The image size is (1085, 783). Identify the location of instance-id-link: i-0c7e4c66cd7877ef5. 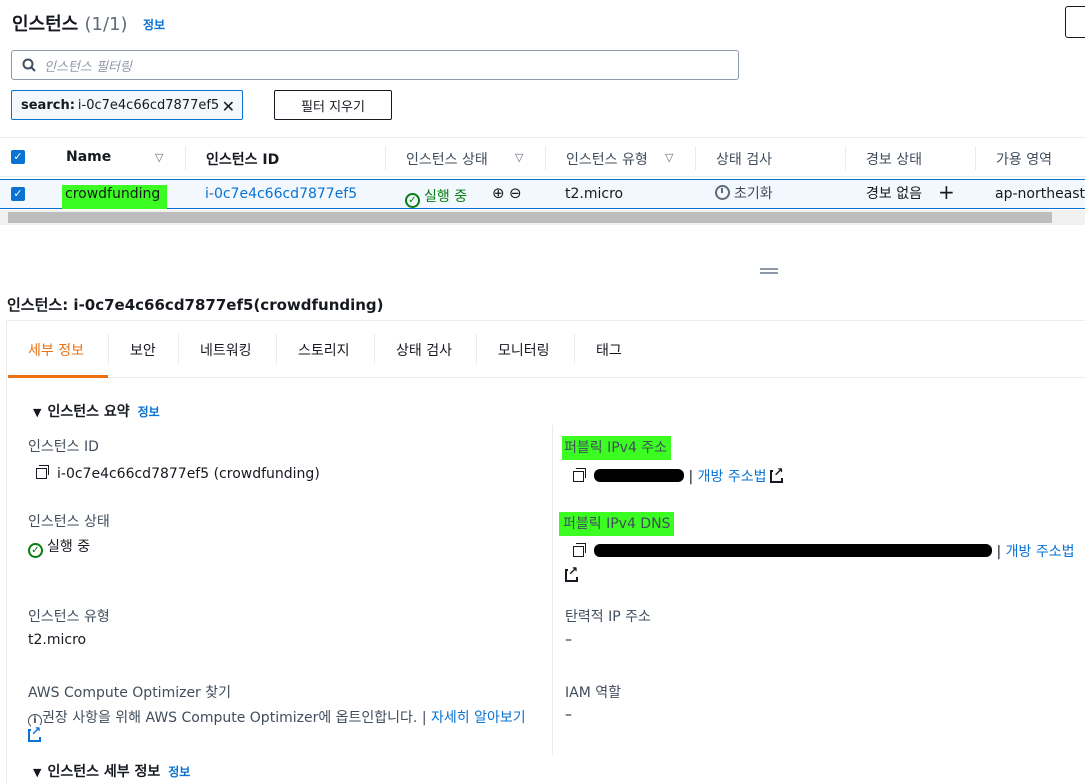
(281, 194).